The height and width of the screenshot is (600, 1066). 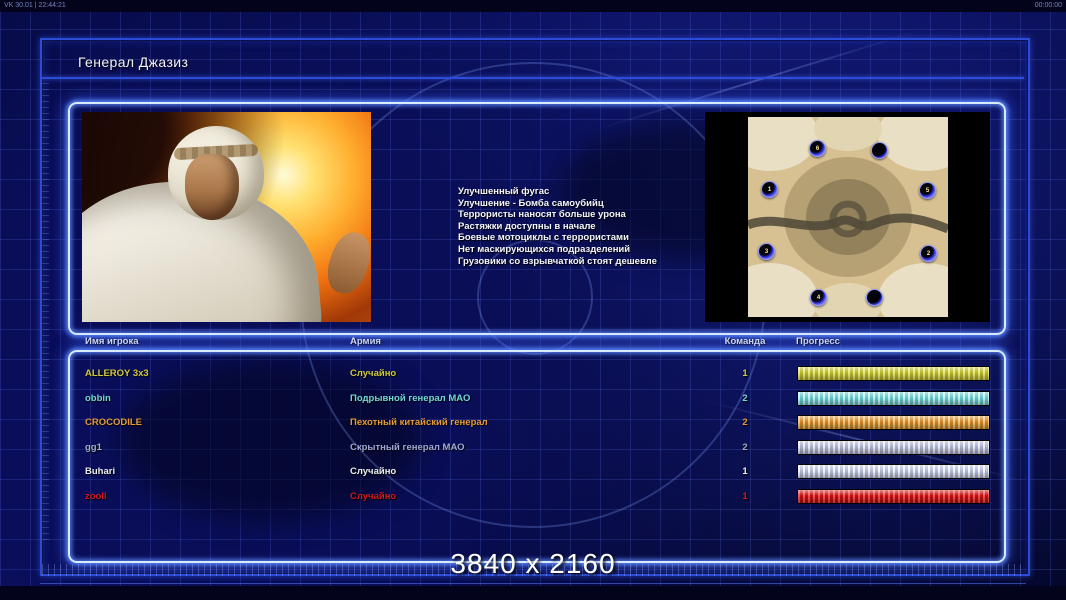 I want to click on start-position-marker: 1, so click(x=769, y=189).